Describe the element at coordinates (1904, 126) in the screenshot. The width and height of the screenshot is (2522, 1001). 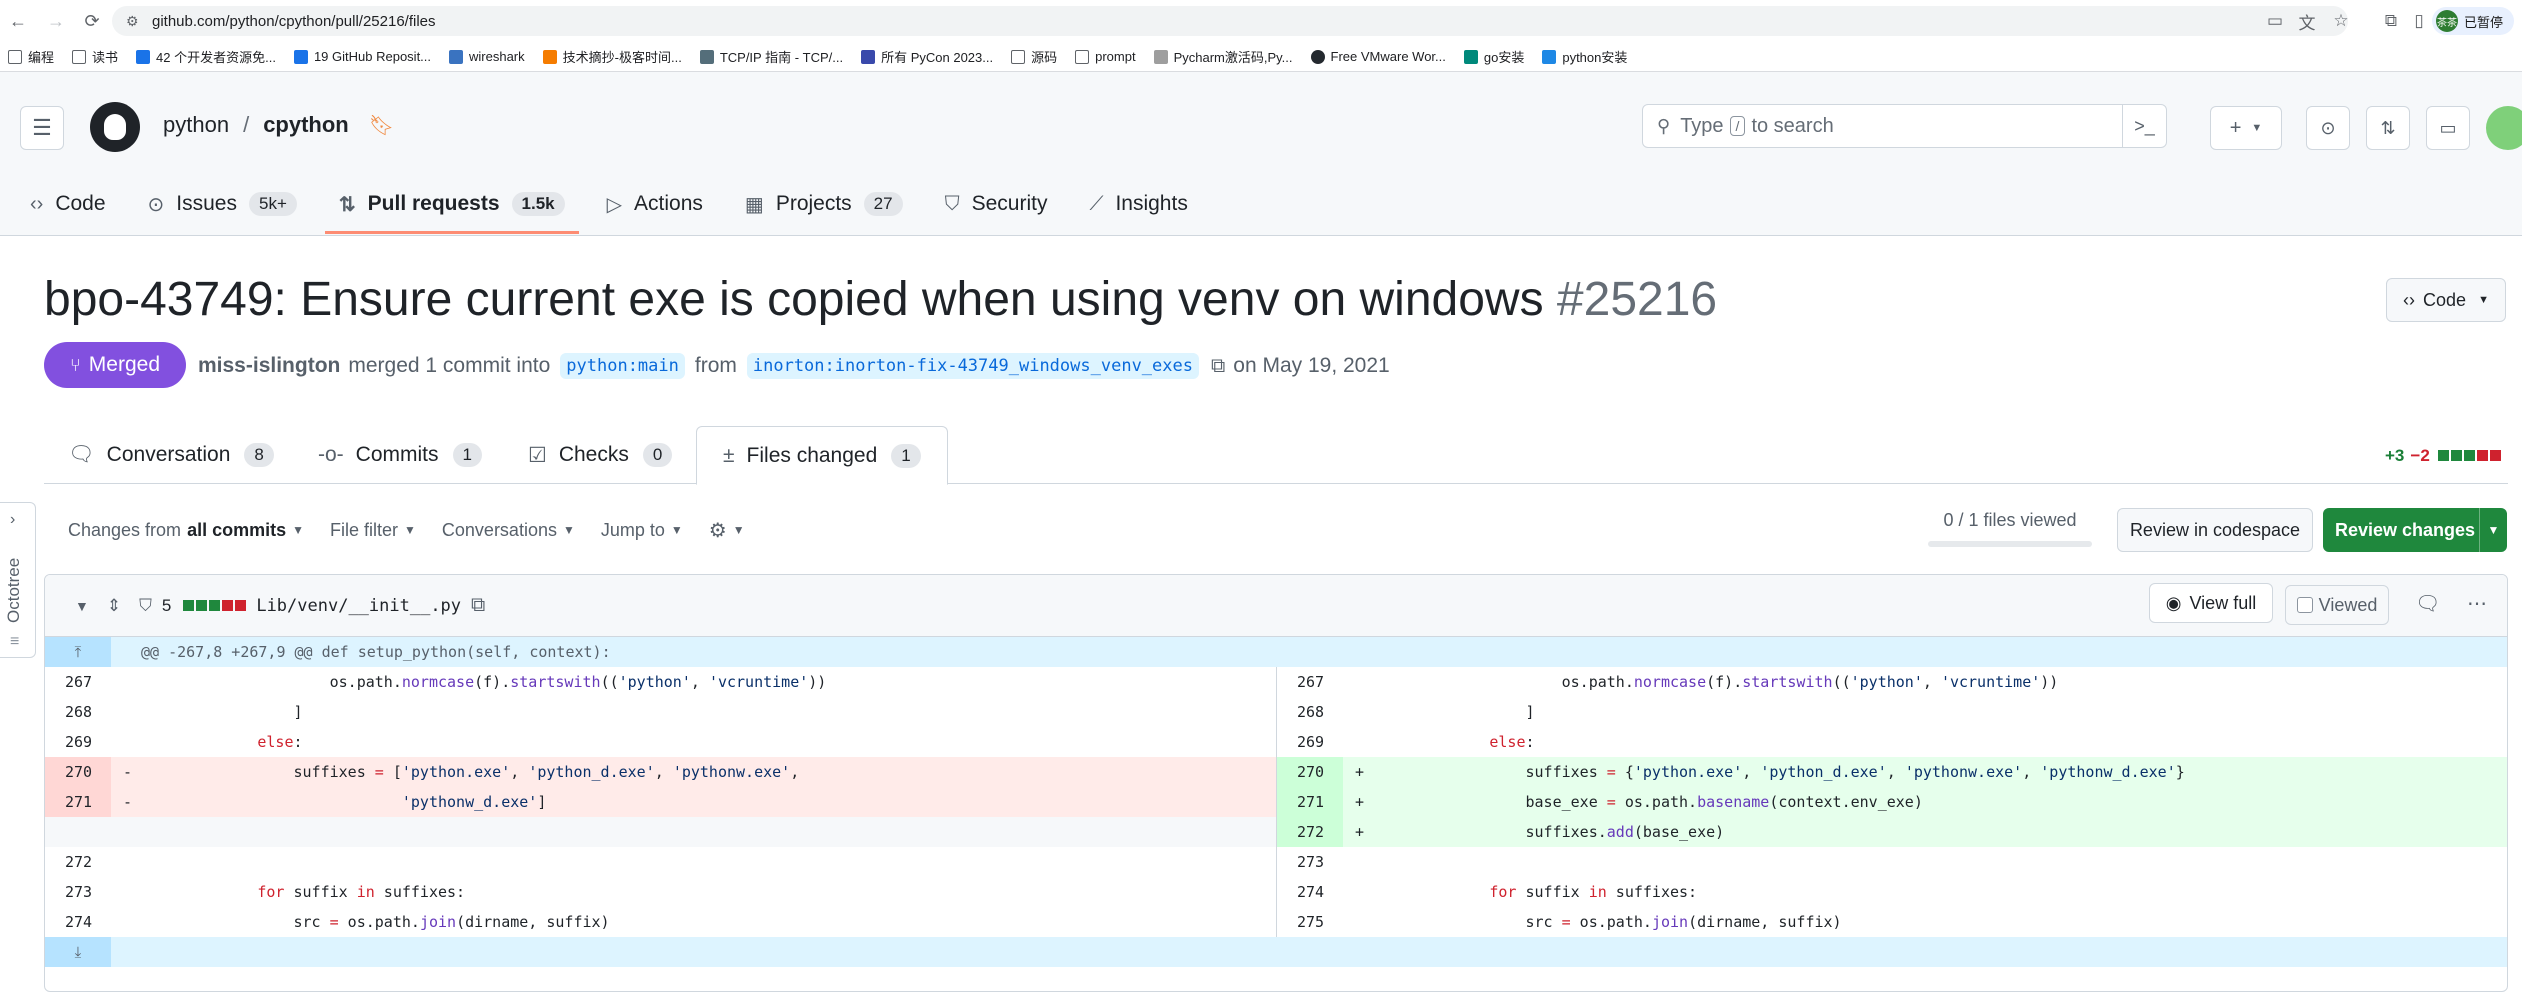
I see `search-input: ⚲ Type / to search >_` at that location.